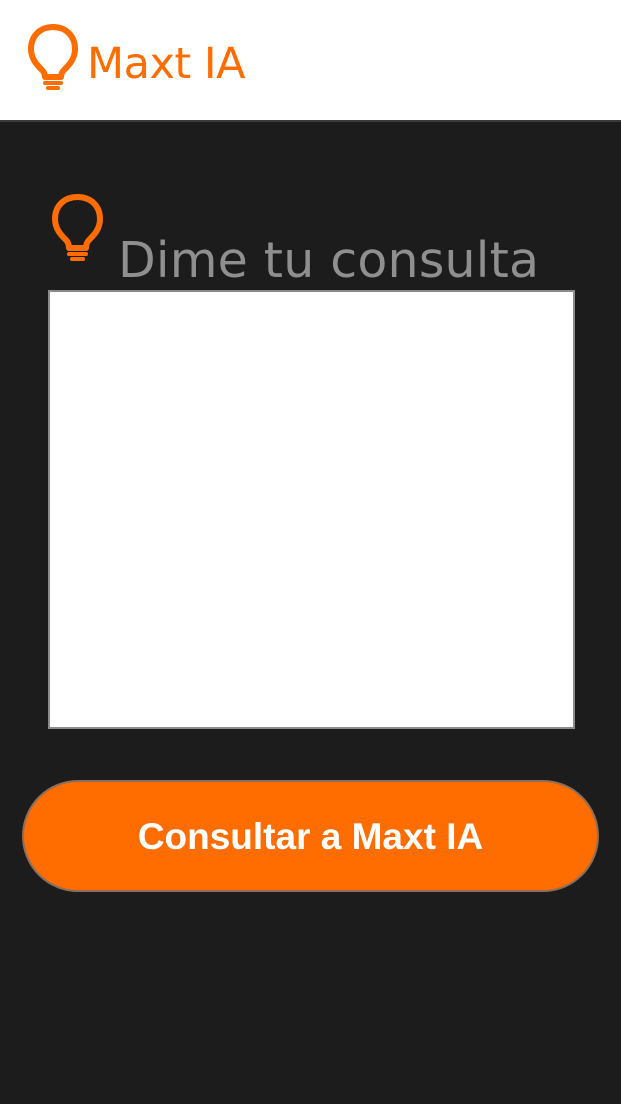 This screenshot has width=621, height=1104. Describe the element at coordinates (310, 61) in the screenshot. I see `app-header: Maxt IA` at that location.